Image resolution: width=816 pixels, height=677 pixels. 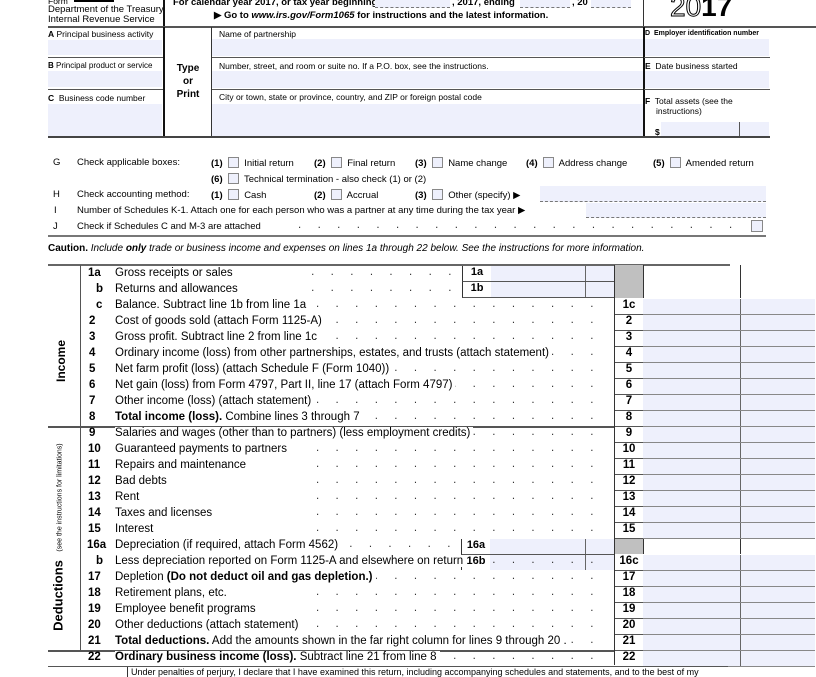 I want to click on dept-line-2: Internal Revenue Service, so click(x=101, y=19).